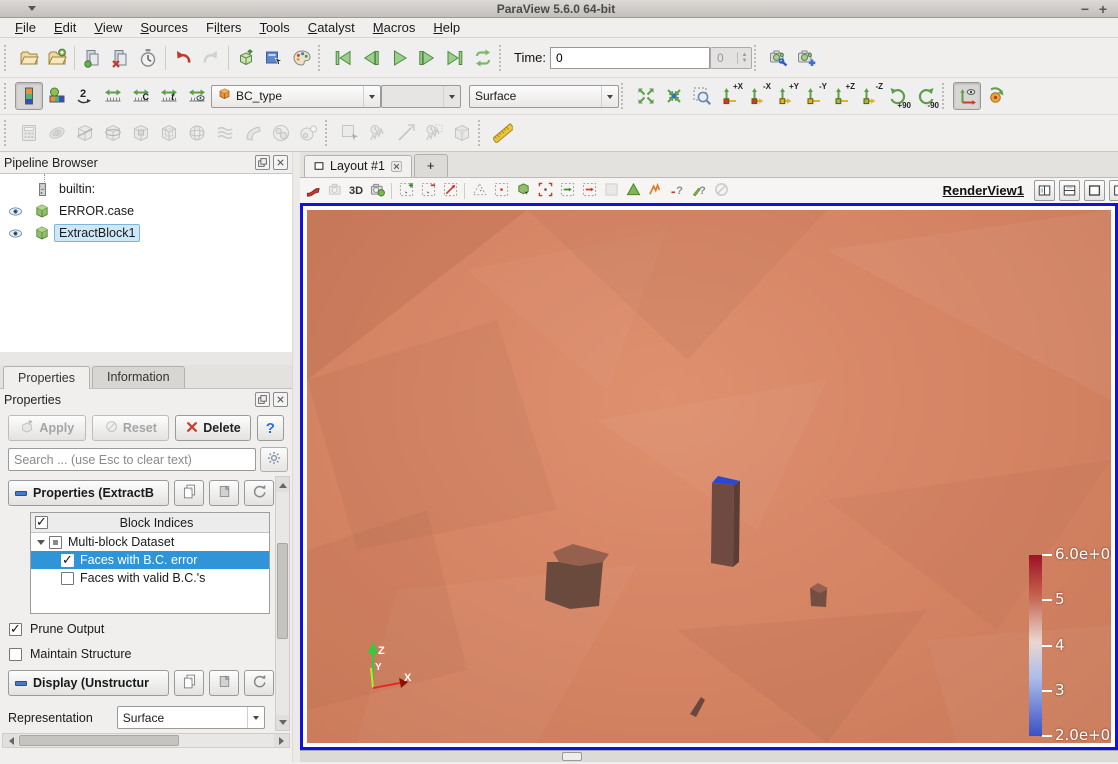 This screenshot has height=764, width=1118. Describe the element at coordinates (29, 57) in the screenshot. I see `open-file` at that location.